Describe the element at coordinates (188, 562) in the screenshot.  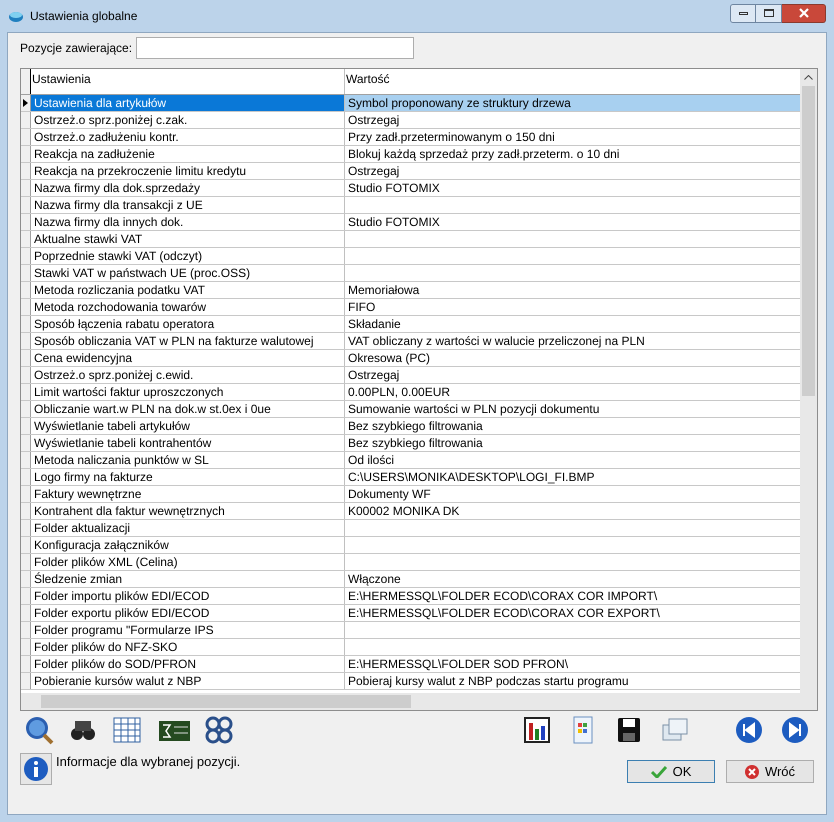
I see `table-cell: Folder plików XML (Celina)` at that location.